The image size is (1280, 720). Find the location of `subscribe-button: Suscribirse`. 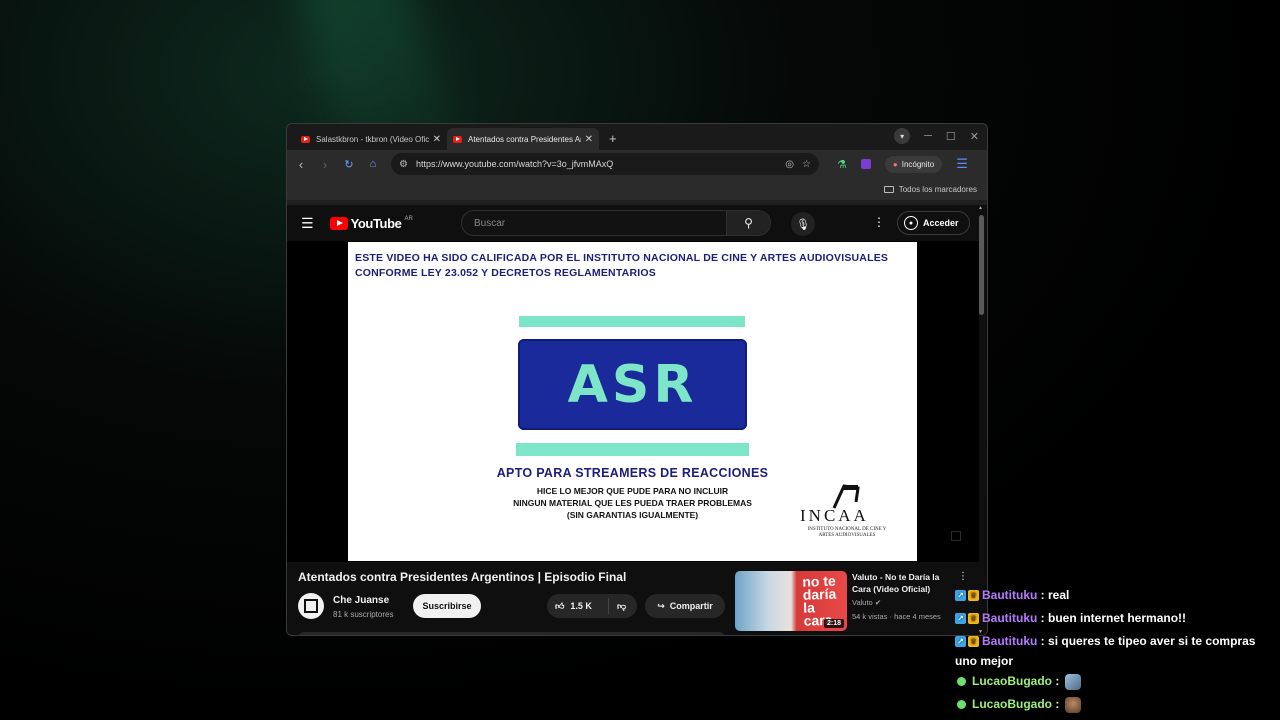

subscribe-button: Suscribirse is located at coordinates (447, 606).